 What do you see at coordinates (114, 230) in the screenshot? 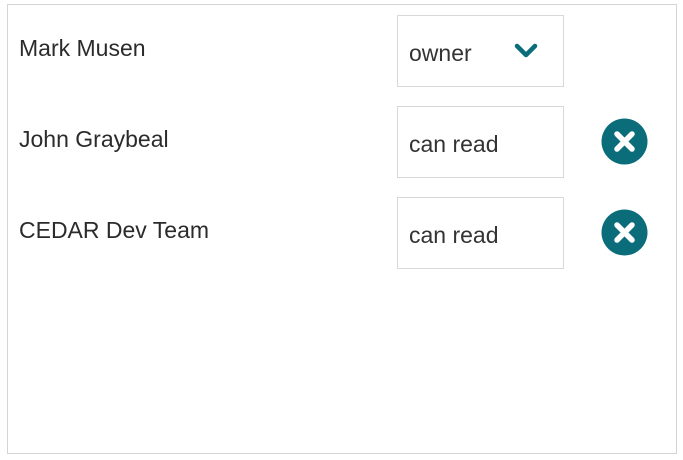
I see `user-name: CEDAR Dev Team` at bounding box center [114, 230].